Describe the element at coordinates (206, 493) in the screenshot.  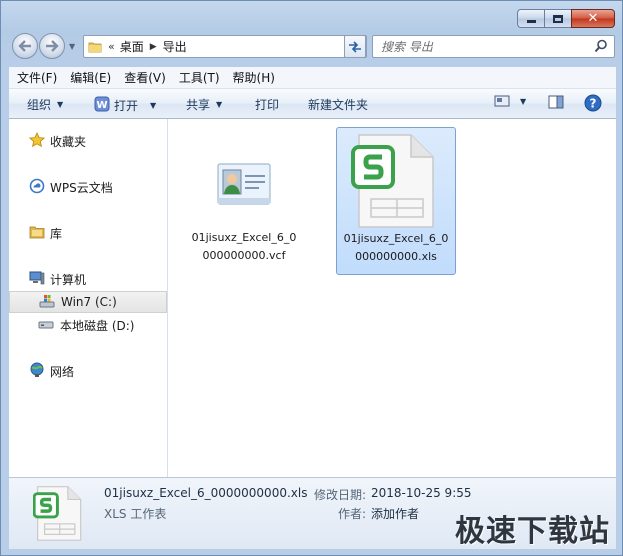
I see `details-filename: 01jisuxz_Excel_6_0000000000.xls` at that location.